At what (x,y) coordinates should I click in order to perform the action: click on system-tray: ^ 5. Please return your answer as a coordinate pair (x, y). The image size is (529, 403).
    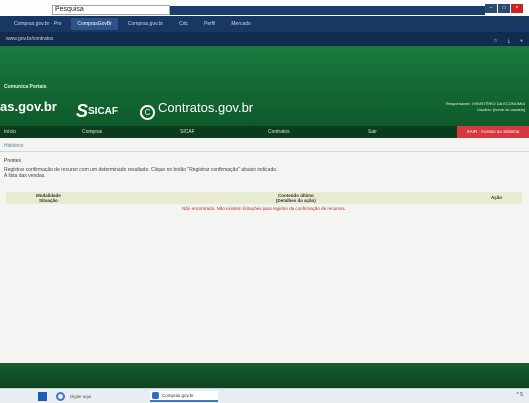
    Looking at the image, I should click on (519, 395).